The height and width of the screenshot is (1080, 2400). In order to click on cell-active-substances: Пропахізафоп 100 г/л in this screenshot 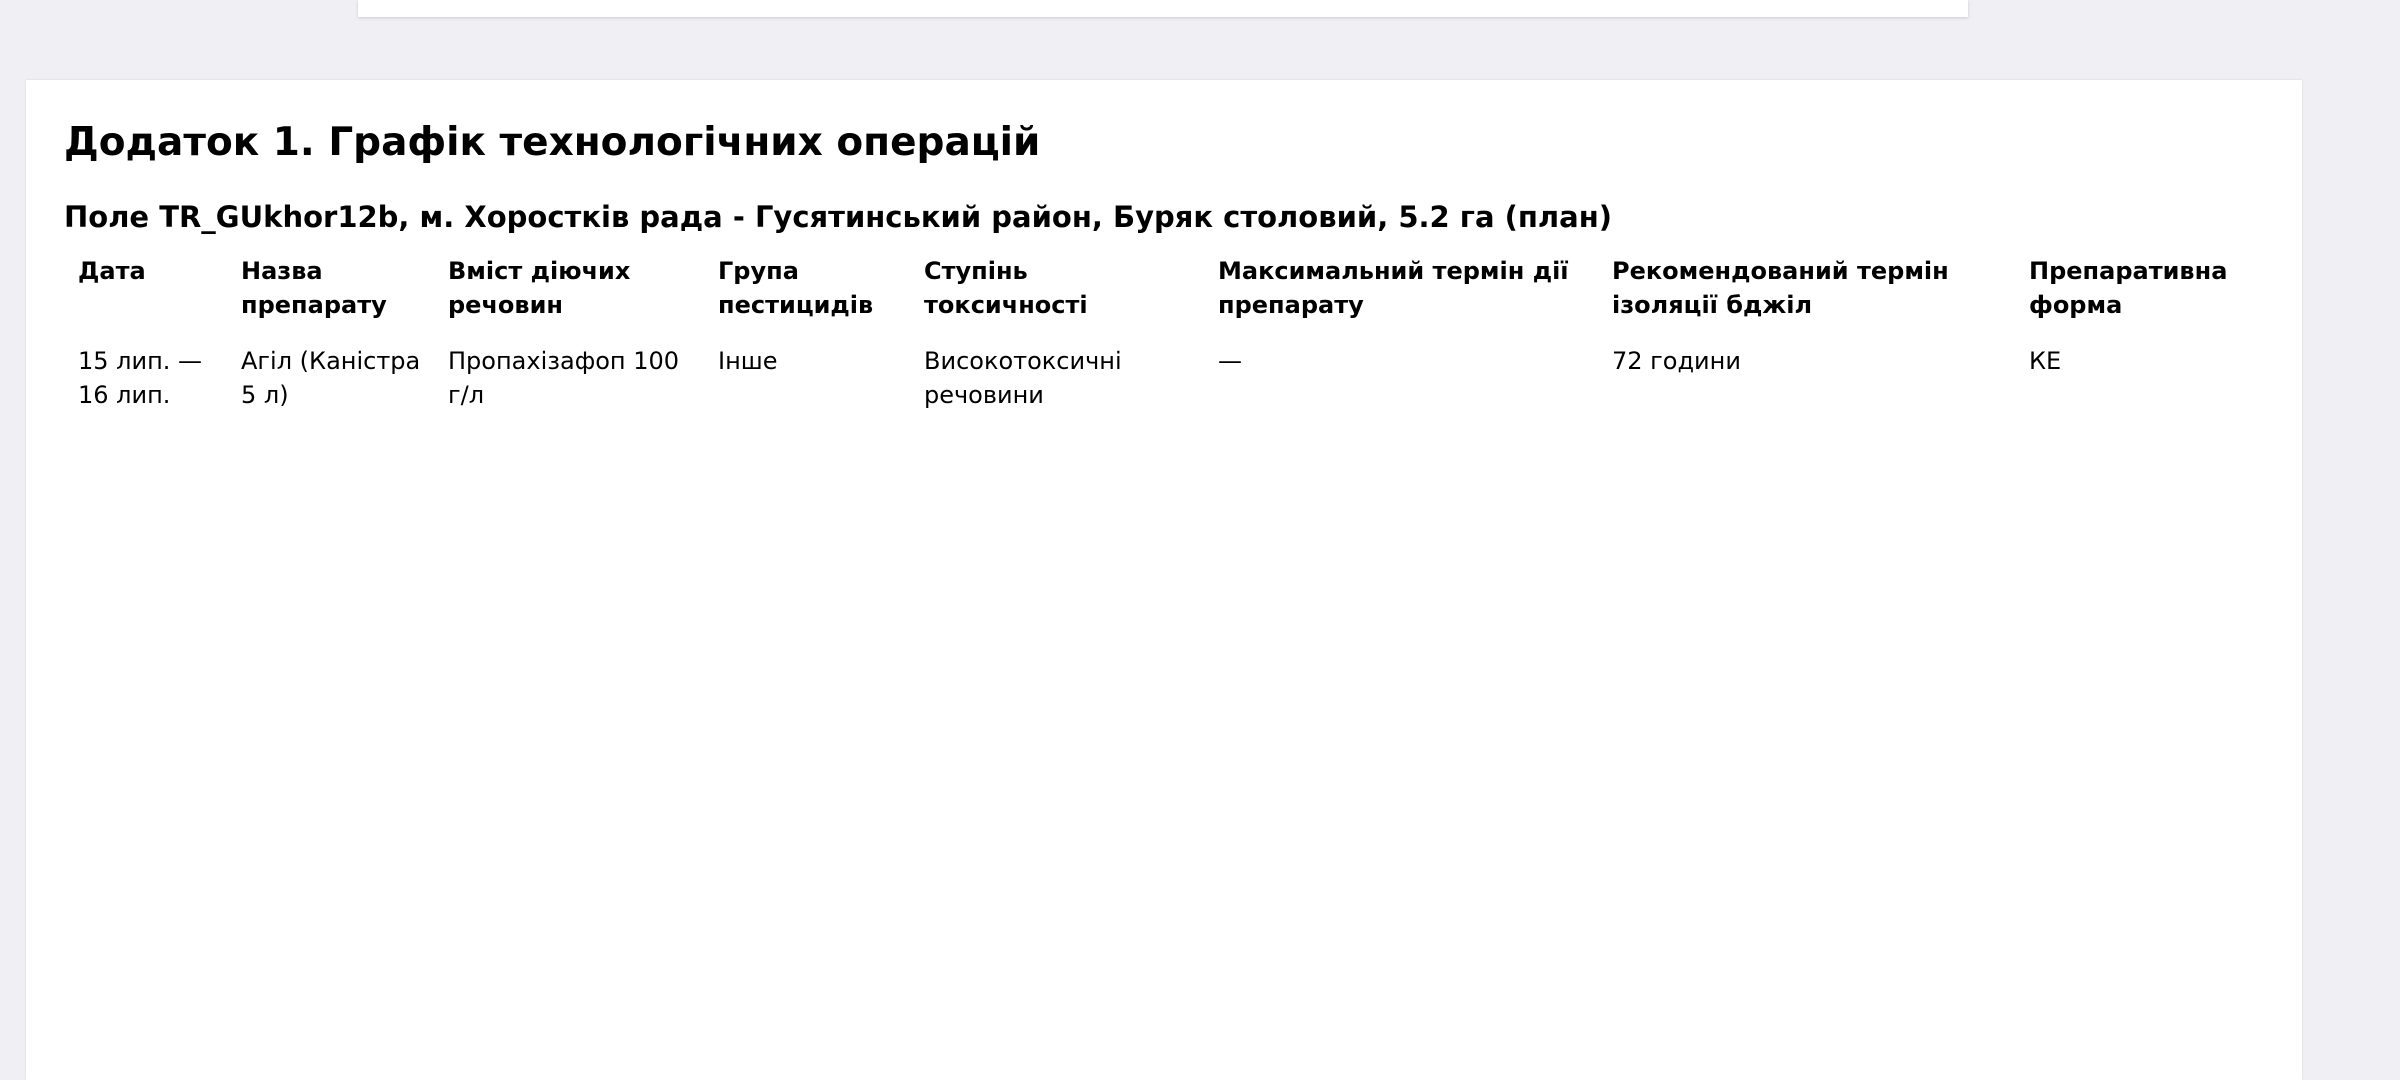, I will do `click(564, 378)`.